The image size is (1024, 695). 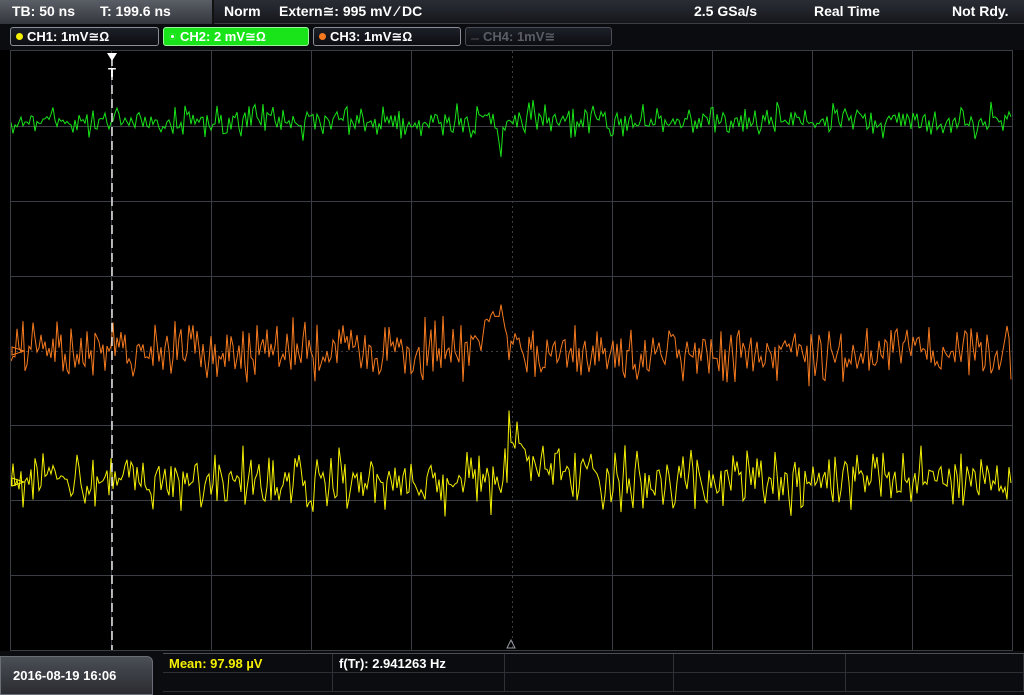 I want to click on channel-4-label: CH4: 1mV≅, so click(x=519, y=36).